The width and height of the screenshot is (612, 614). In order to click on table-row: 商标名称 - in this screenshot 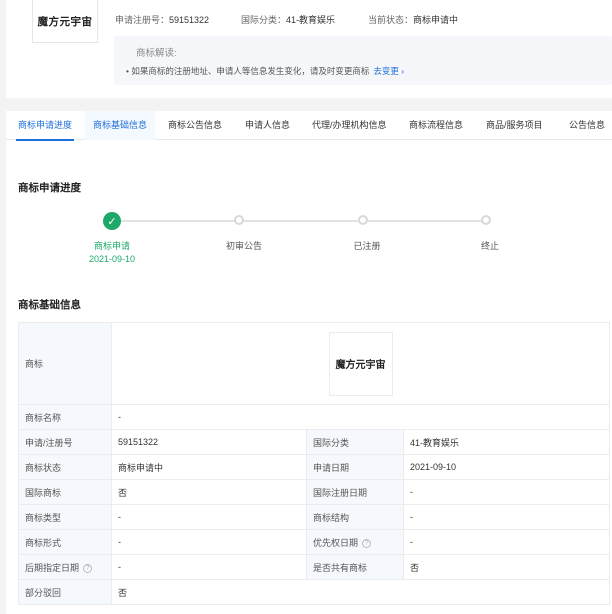, I will do `click(314, 417)`.